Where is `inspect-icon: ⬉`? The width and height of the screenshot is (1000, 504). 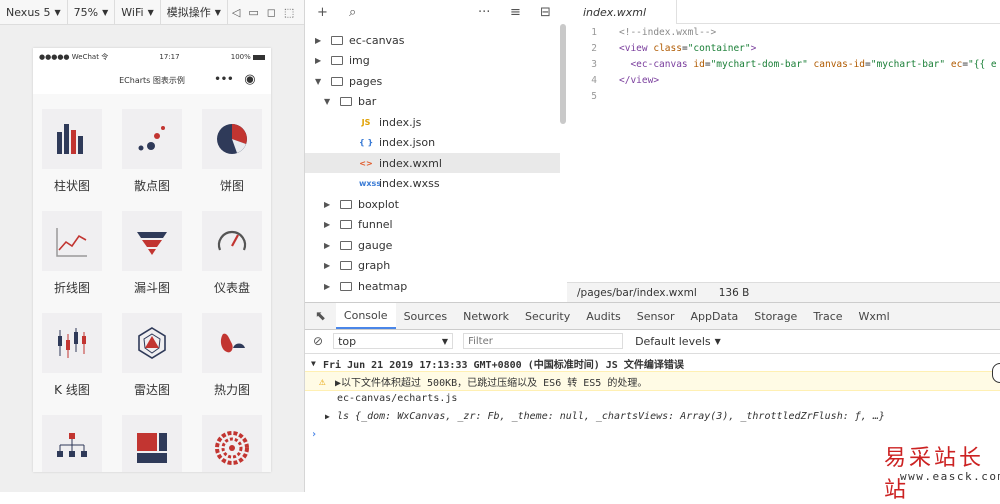
inspect-icon: ⬉ is located at coordinates (320, 316).